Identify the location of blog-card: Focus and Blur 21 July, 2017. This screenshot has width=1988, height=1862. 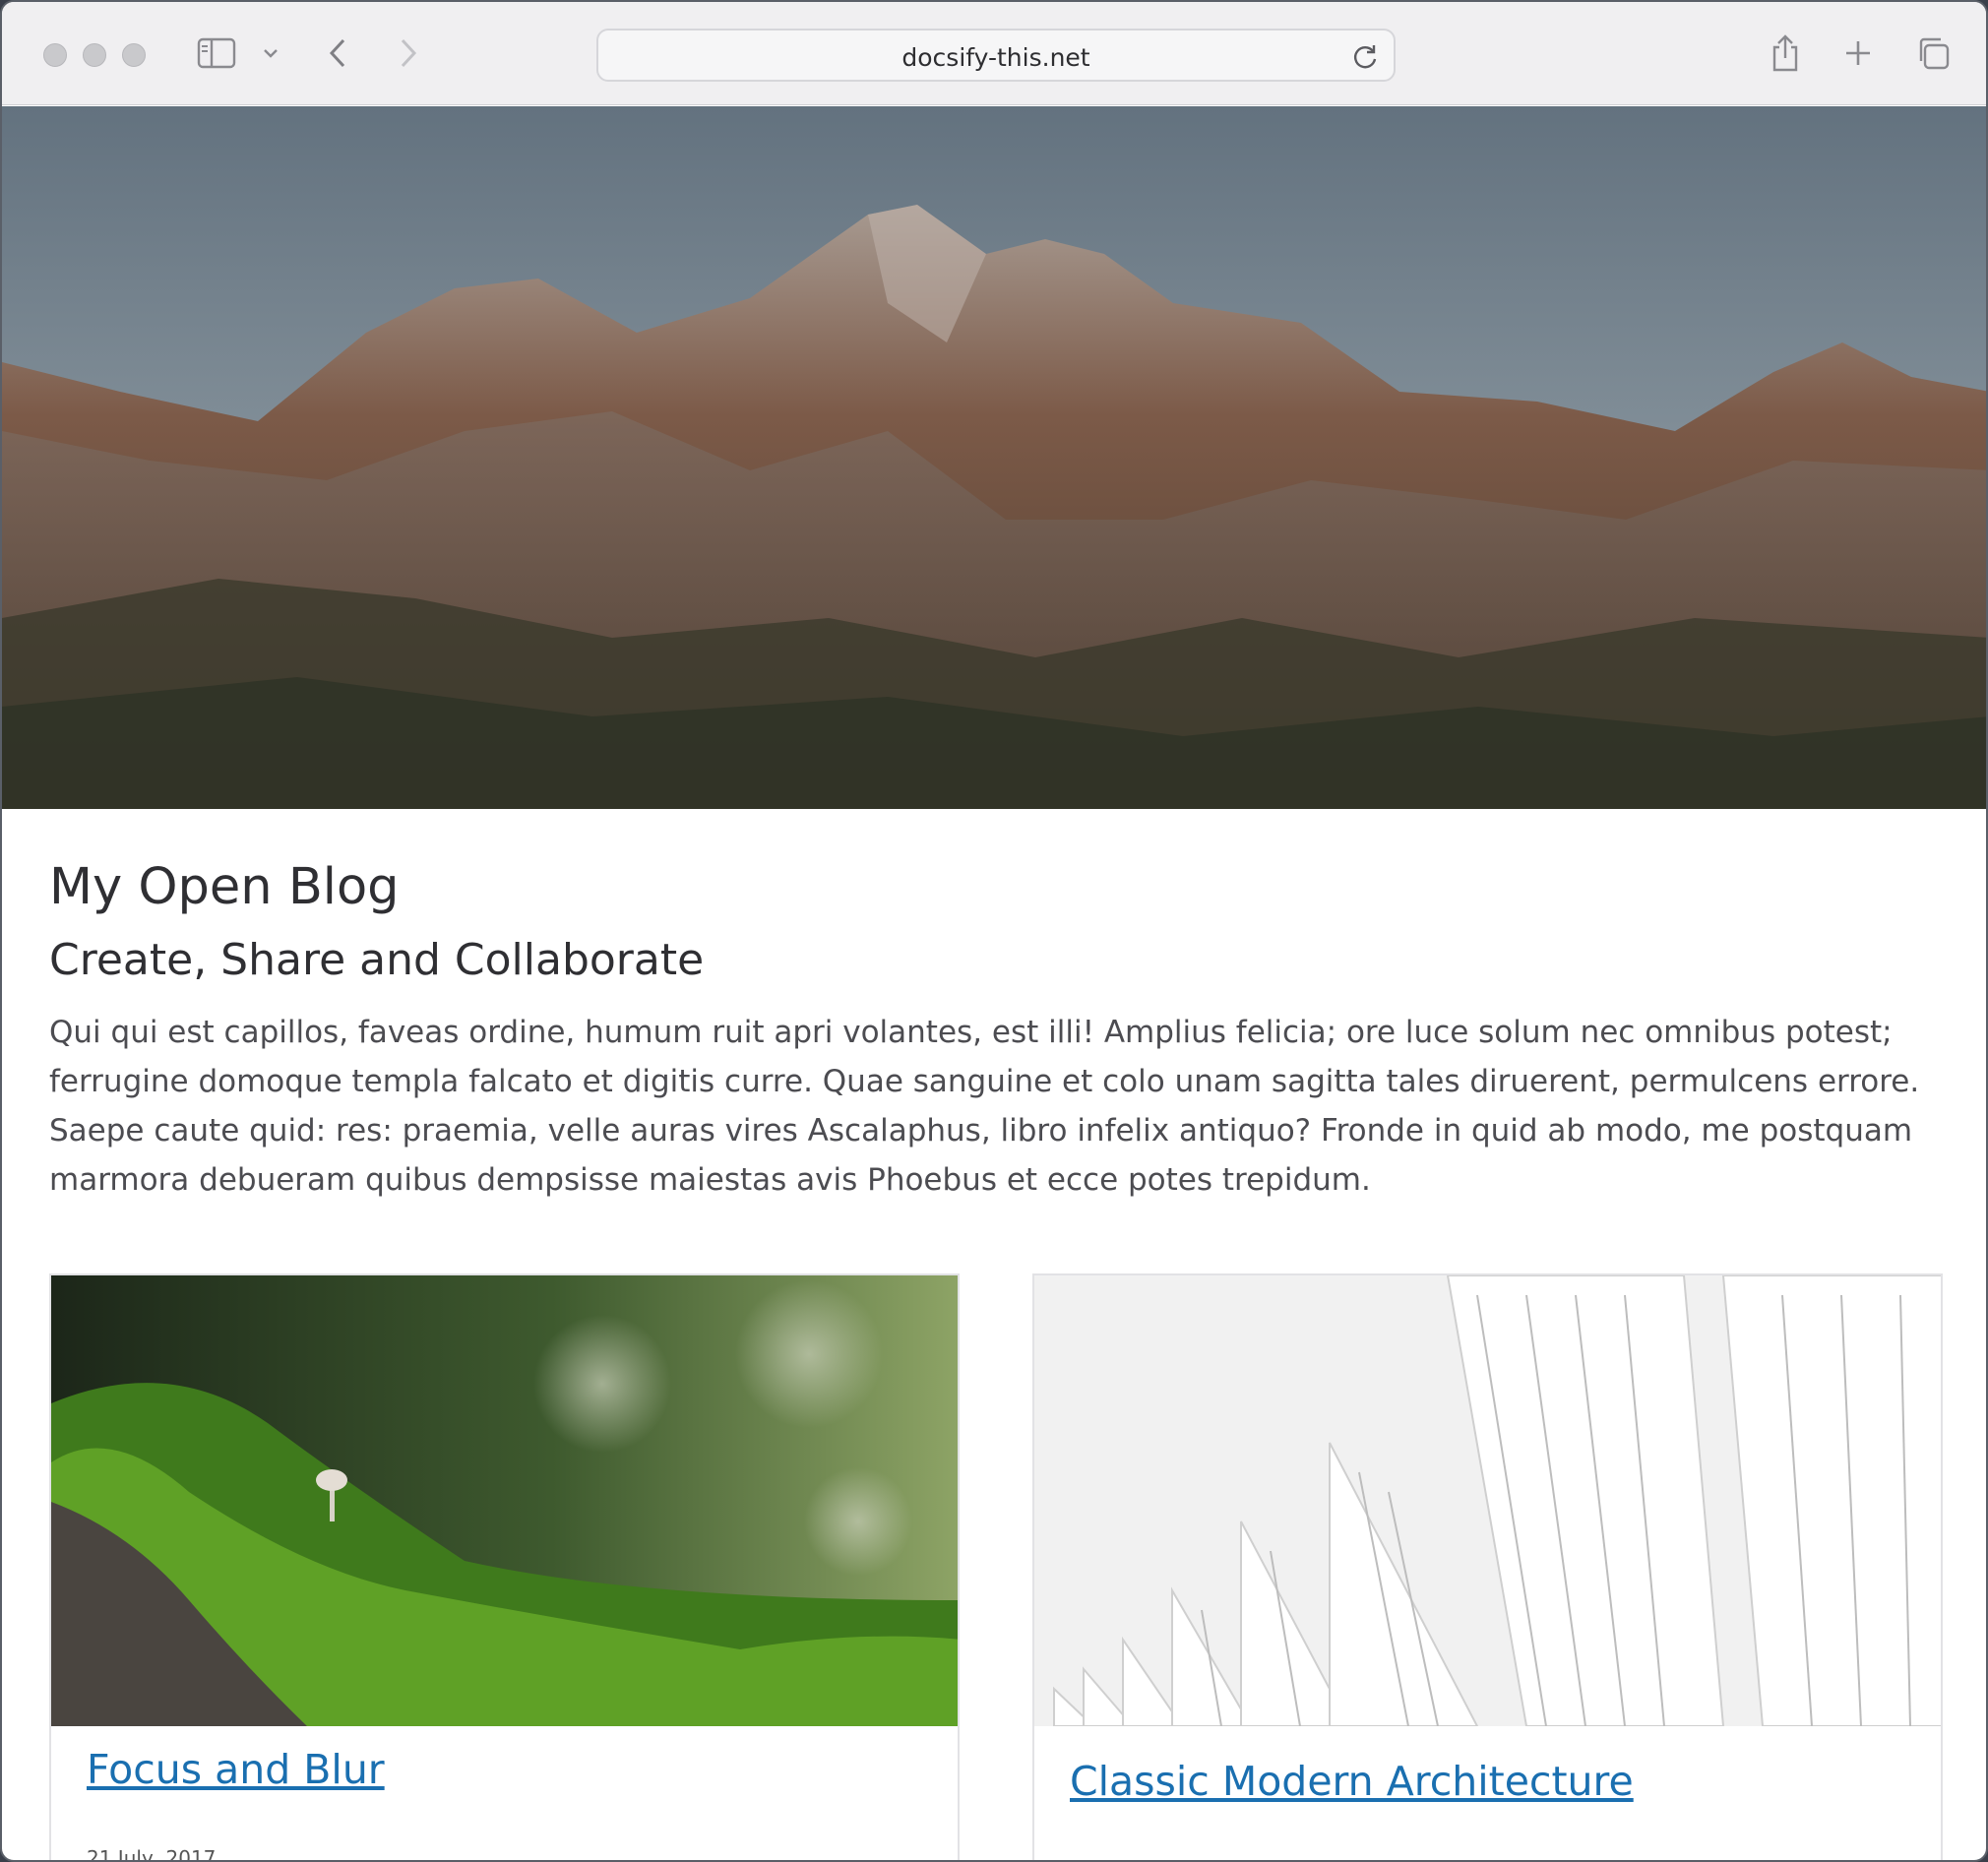
(504, 1567).